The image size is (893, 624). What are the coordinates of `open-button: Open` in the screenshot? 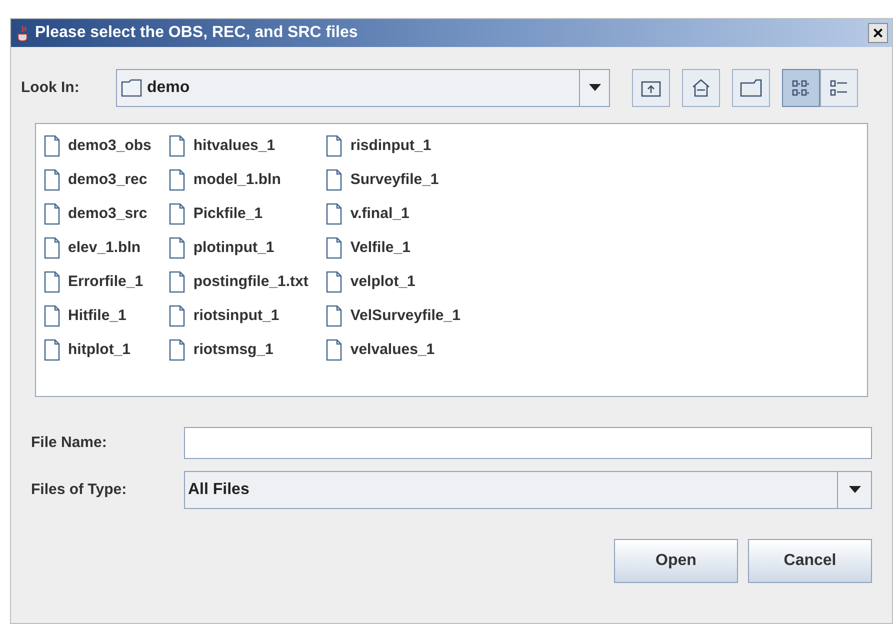 It's located at (676, 561).